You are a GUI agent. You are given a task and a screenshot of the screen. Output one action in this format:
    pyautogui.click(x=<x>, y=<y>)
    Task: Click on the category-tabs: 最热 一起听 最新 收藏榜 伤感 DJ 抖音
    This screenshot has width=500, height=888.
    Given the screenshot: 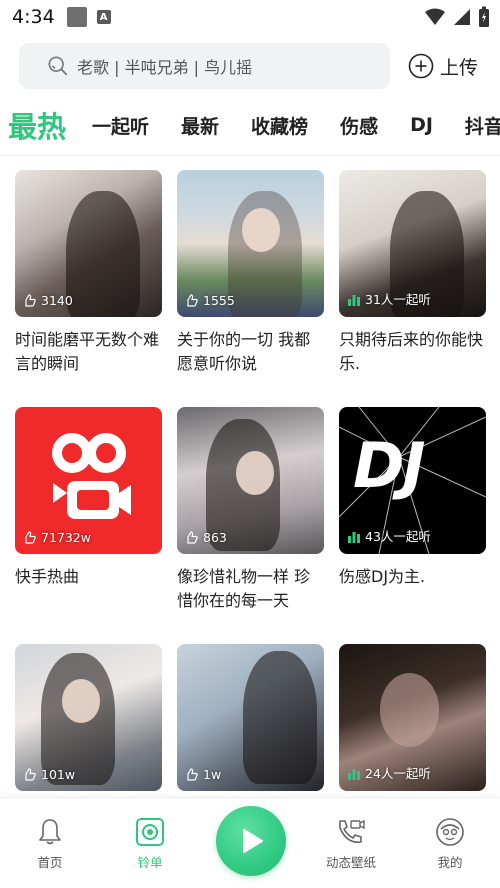 What is the action you would take?
    pyautogui.click(x=250, y=125)
    